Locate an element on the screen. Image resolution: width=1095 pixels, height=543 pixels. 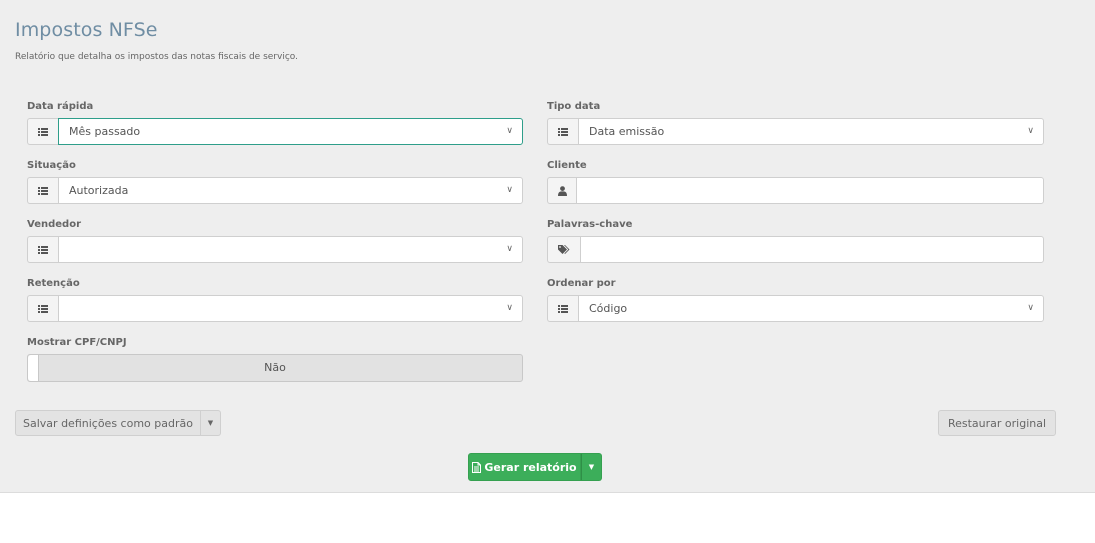
tipo-data-text: Data emissão is located at coordinates (627, 131).